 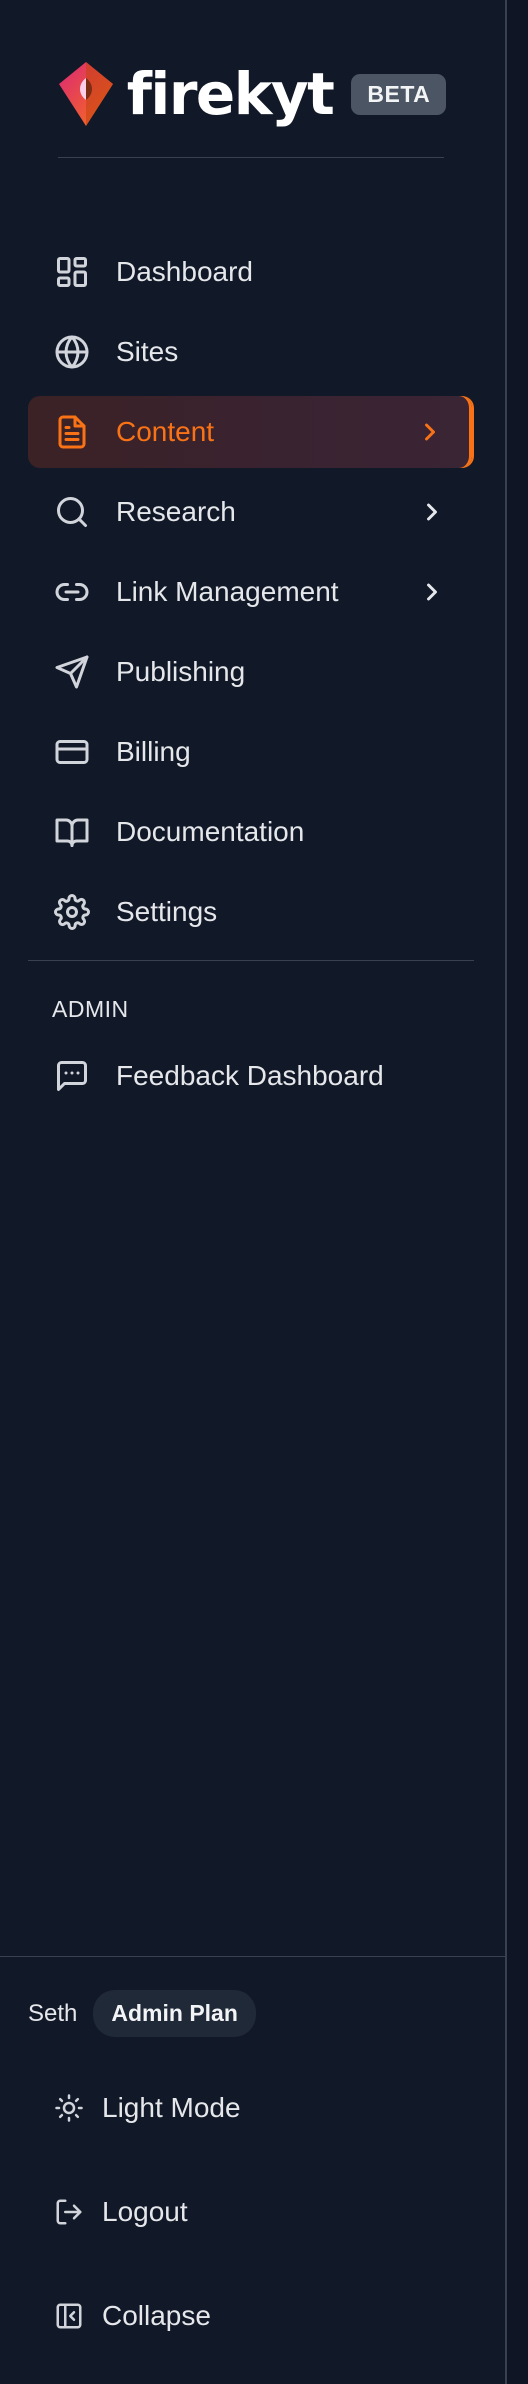 I want to click on sidebar-item-settings: Settings, so click(x=251, y=912).